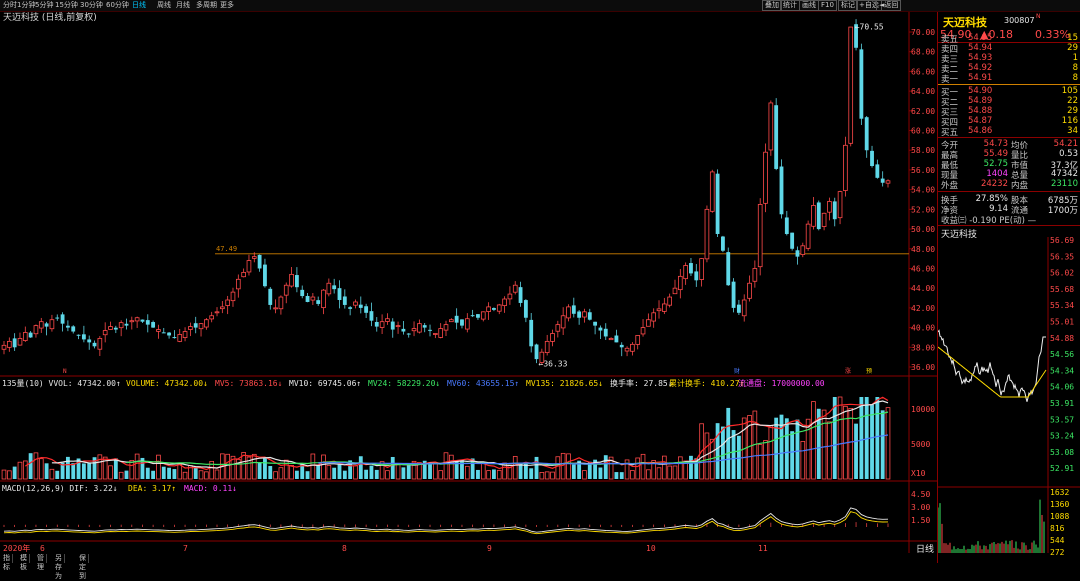 The height and width of the screenshot is (581, 1080). Describe the element at coordinates (1059, 492) in the screenshot. I see `mini-vol-label: 1632` at that location.